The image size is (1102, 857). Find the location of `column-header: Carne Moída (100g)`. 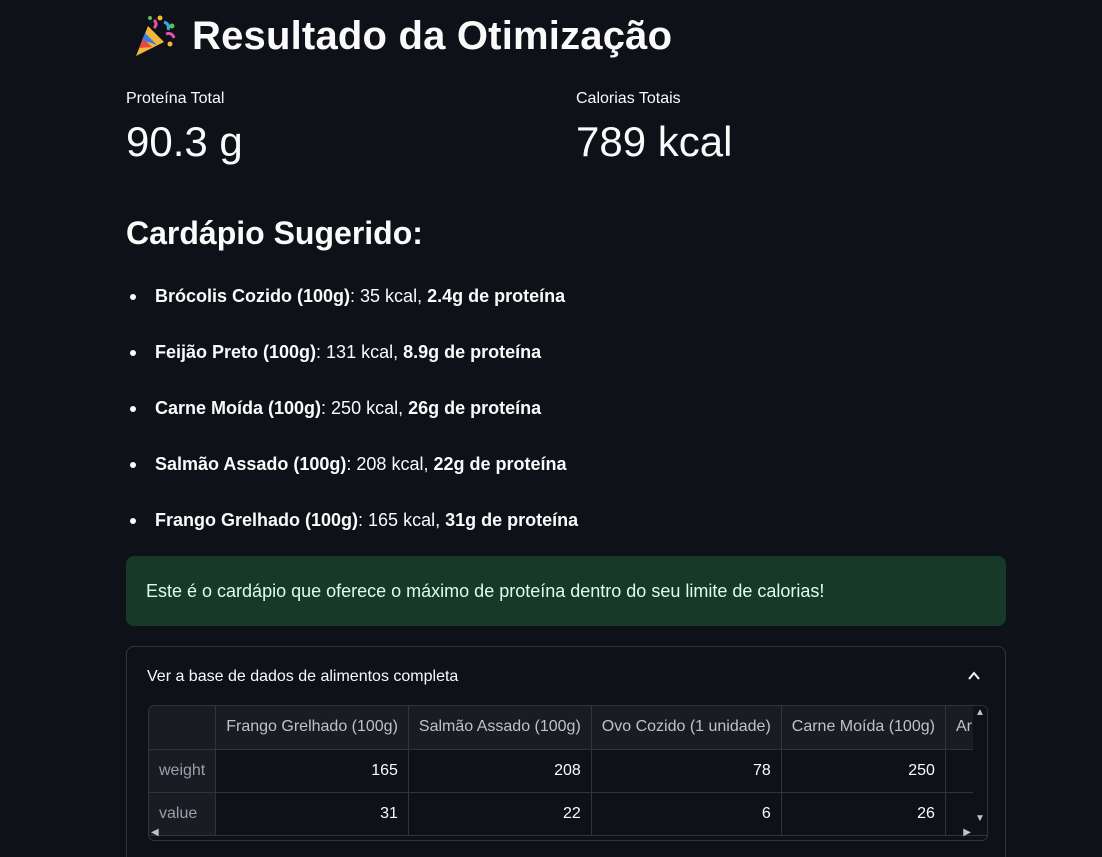

column-header: Carne Moída (100g) is located at coordinates (863, 728).